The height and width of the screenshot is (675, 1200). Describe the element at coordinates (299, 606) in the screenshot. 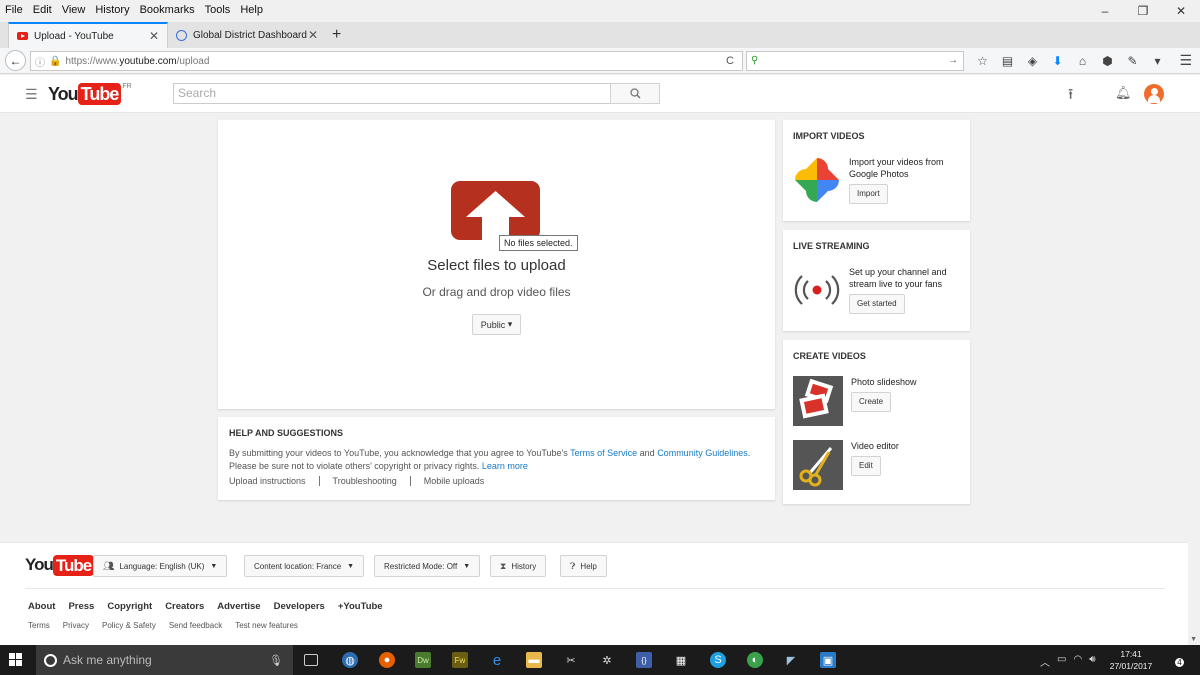

I see `footer-link-developers: Developers` at that location.